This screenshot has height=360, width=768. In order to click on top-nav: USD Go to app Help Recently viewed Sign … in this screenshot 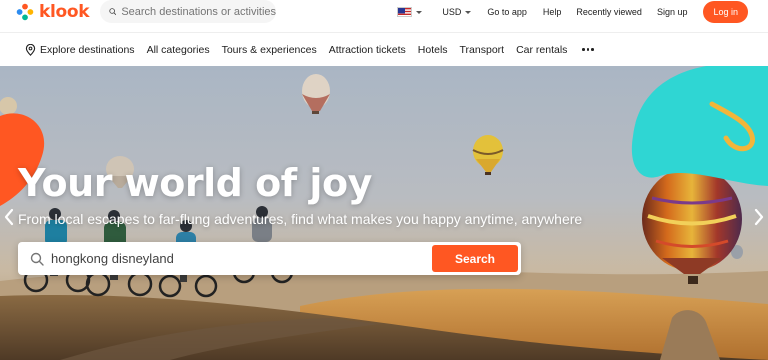, I will do `click(582, 12)`.